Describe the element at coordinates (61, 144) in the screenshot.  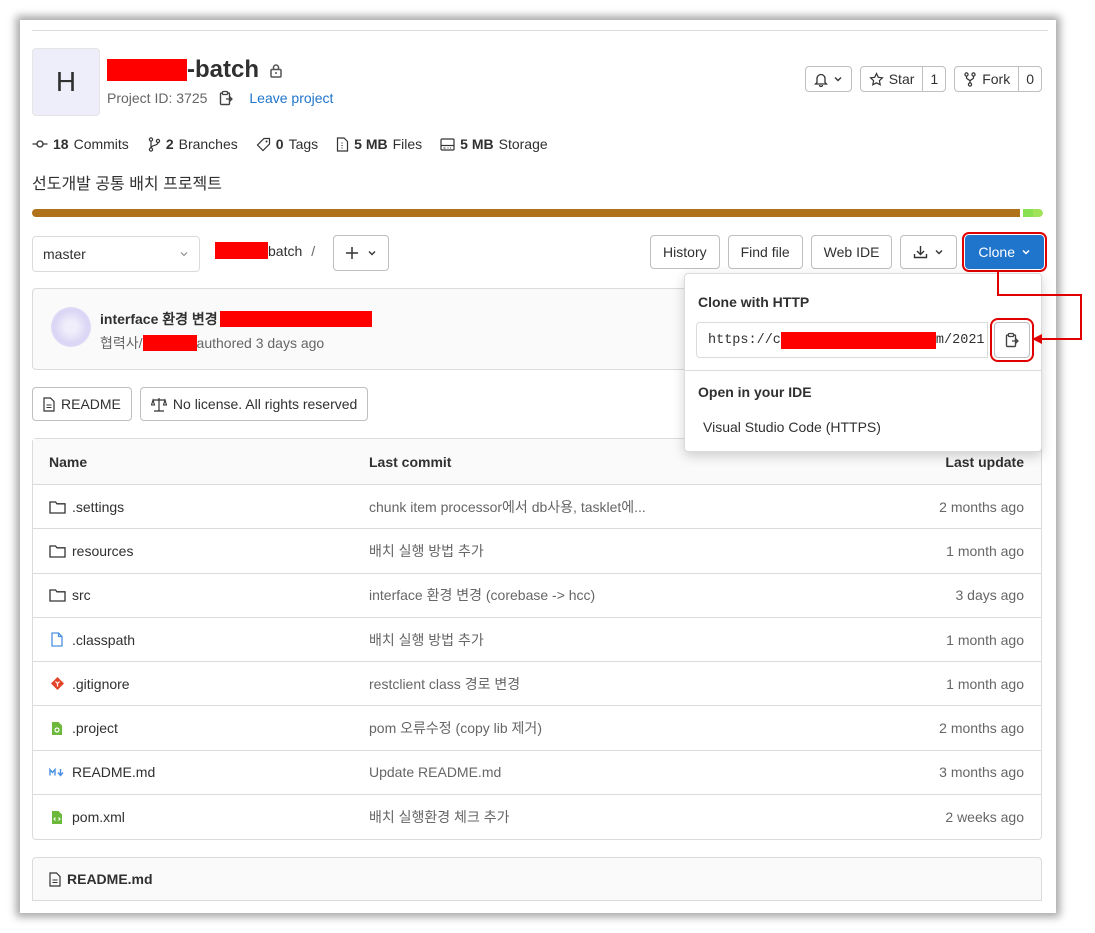
I see `stat-commits-count: 18` at that location.